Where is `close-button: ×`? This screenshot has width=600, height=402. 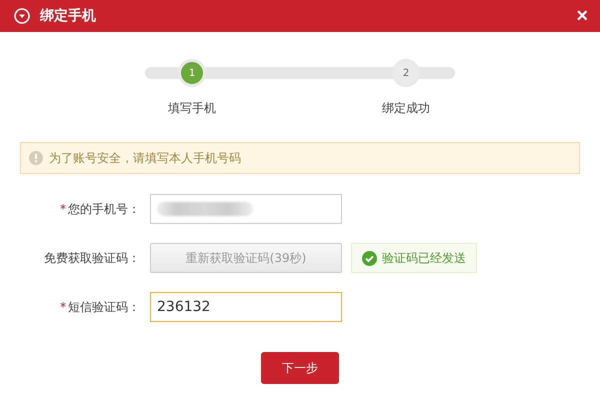
close-button: × is located at coordinates (582, 16).